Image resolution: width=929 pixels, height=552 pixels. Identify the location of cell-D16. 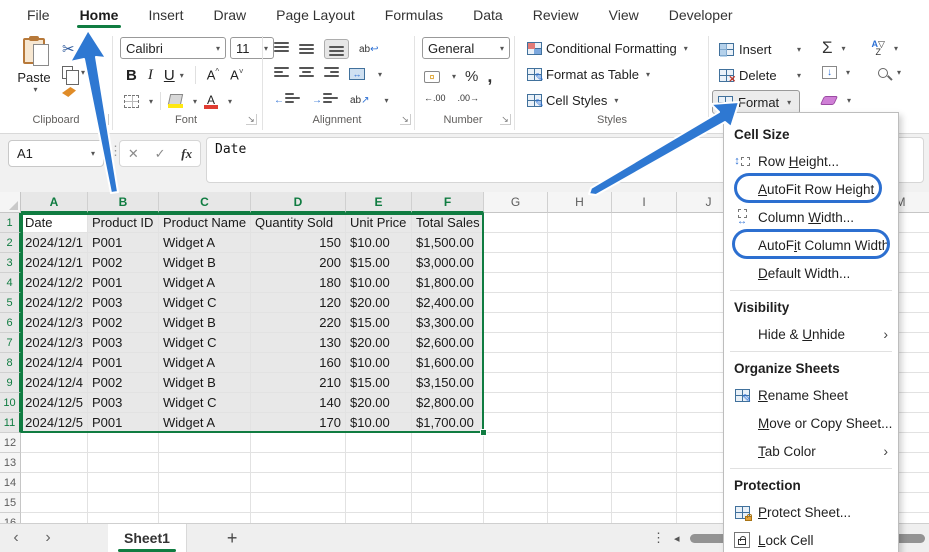
(298, 518).